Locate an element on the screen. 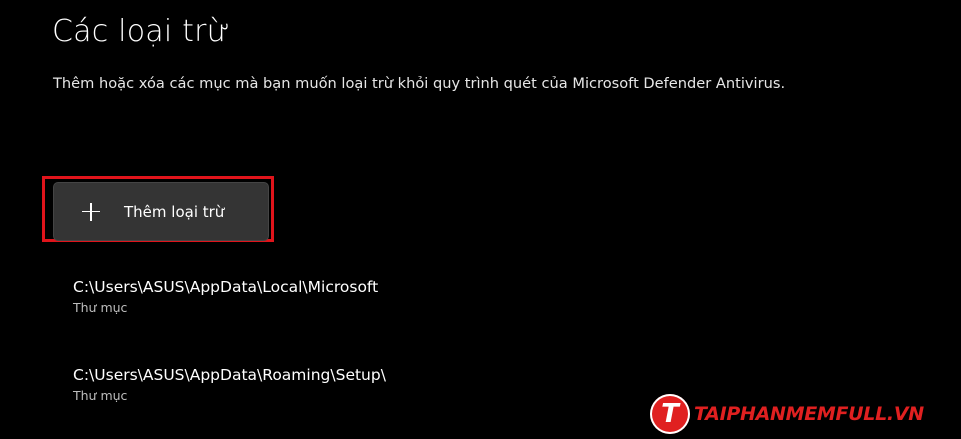 This screenshot has width=961, height=439. page-title: Các loại trừ is located at coordinates (141, 31).